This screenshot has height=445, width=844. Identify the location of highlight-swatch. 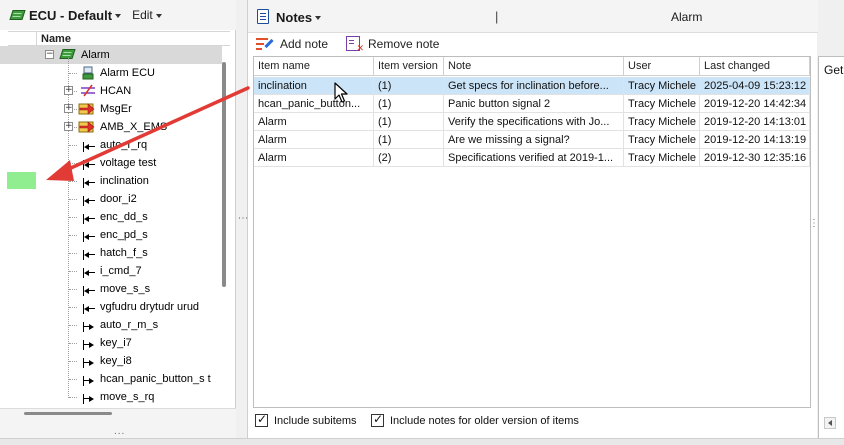
(21, 180).